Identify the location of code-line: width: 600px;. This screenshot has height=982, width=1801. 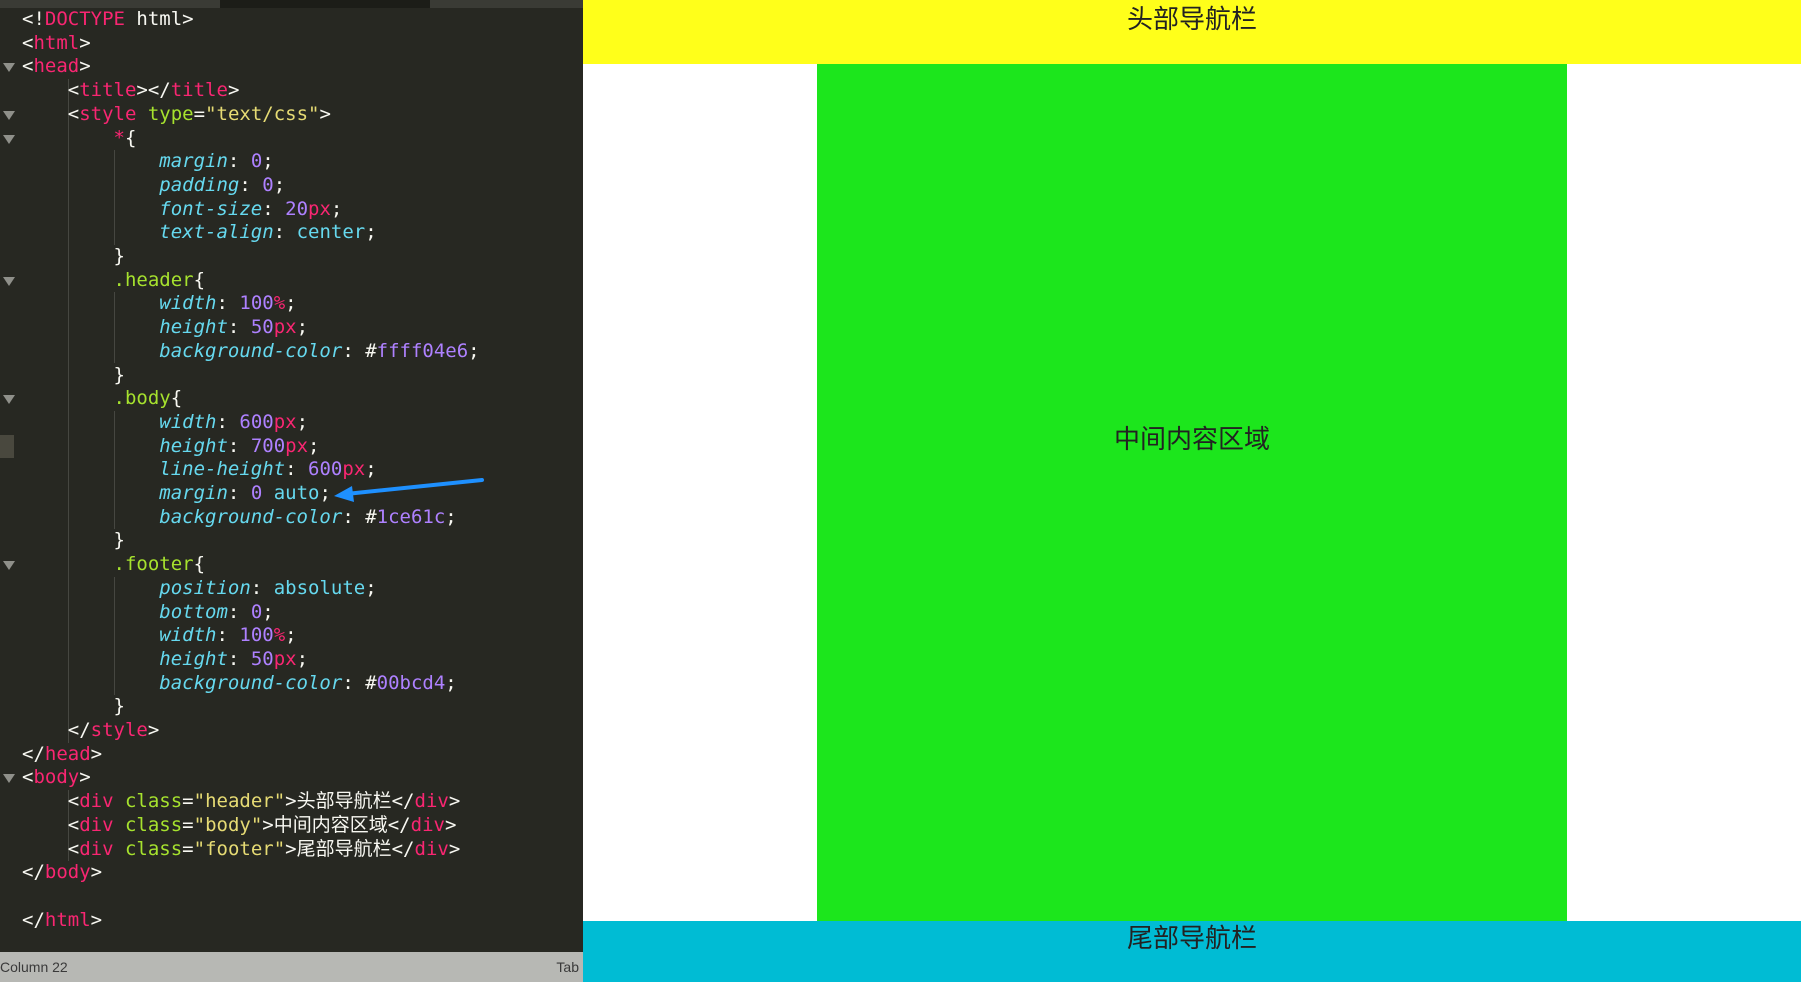
(291, 423).